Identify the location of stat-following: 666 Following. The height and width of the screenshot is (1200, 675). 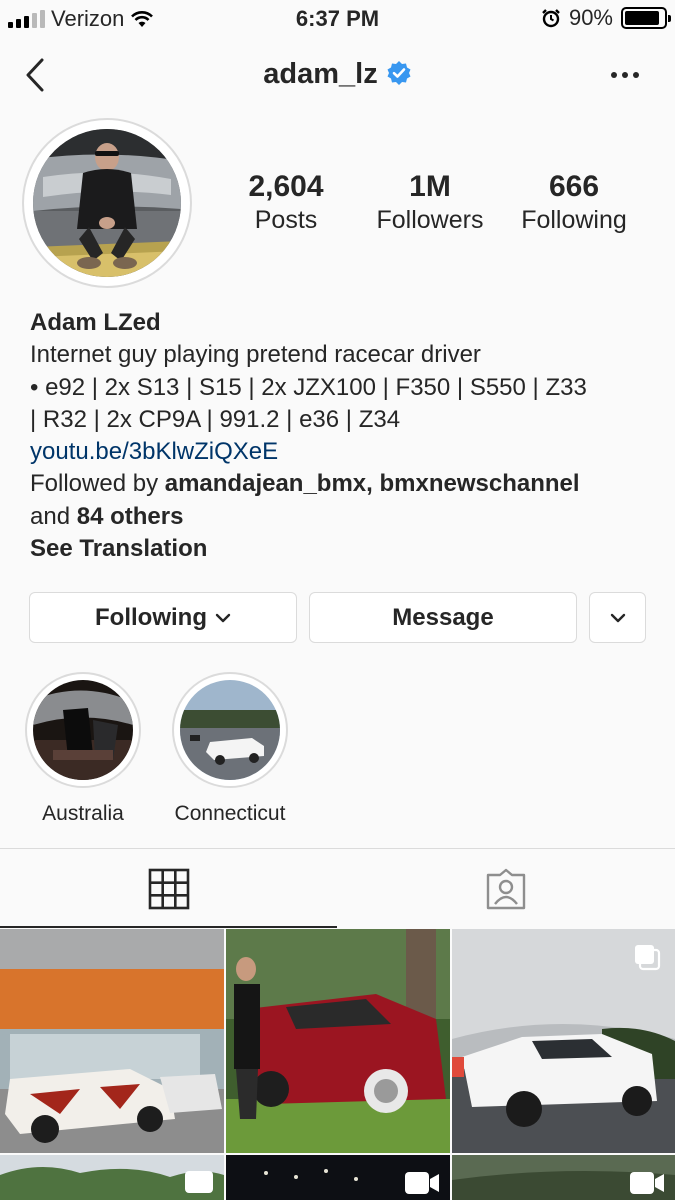
(574, 202).